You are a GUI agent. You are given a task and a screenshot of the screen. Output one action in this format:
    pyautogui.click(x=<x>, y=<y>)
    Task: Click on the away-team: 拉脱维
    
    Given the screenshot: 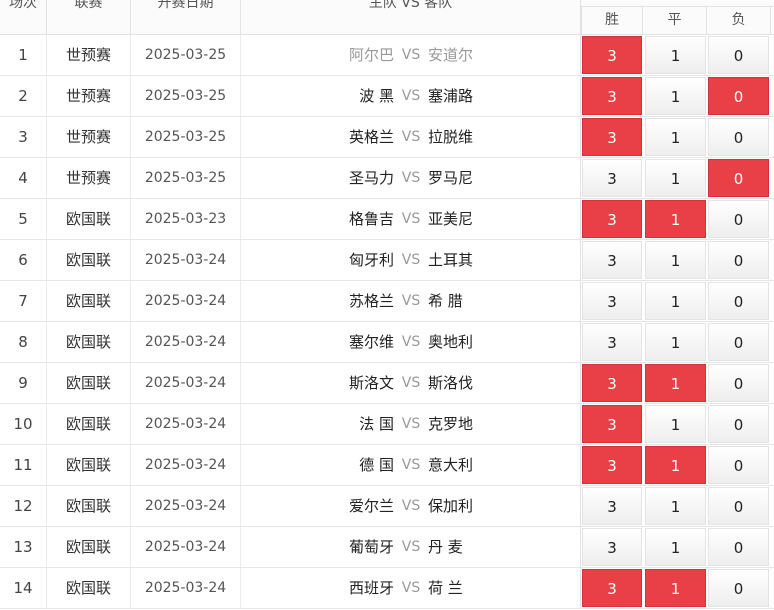 What is the action you would take?
    pyautogui.click(x=504, y=137)
    